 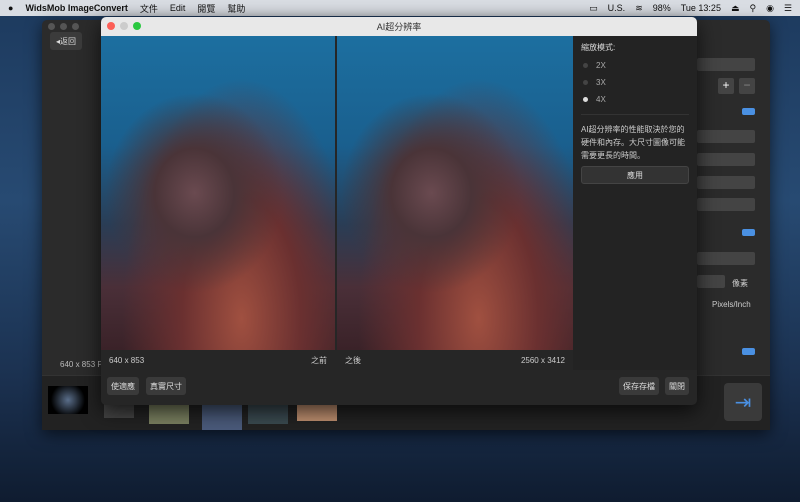 What do you see at coordinates (206, 8) in the screenshot?
I see `menu-view: 閱覽` at bounding box center [206, 8].